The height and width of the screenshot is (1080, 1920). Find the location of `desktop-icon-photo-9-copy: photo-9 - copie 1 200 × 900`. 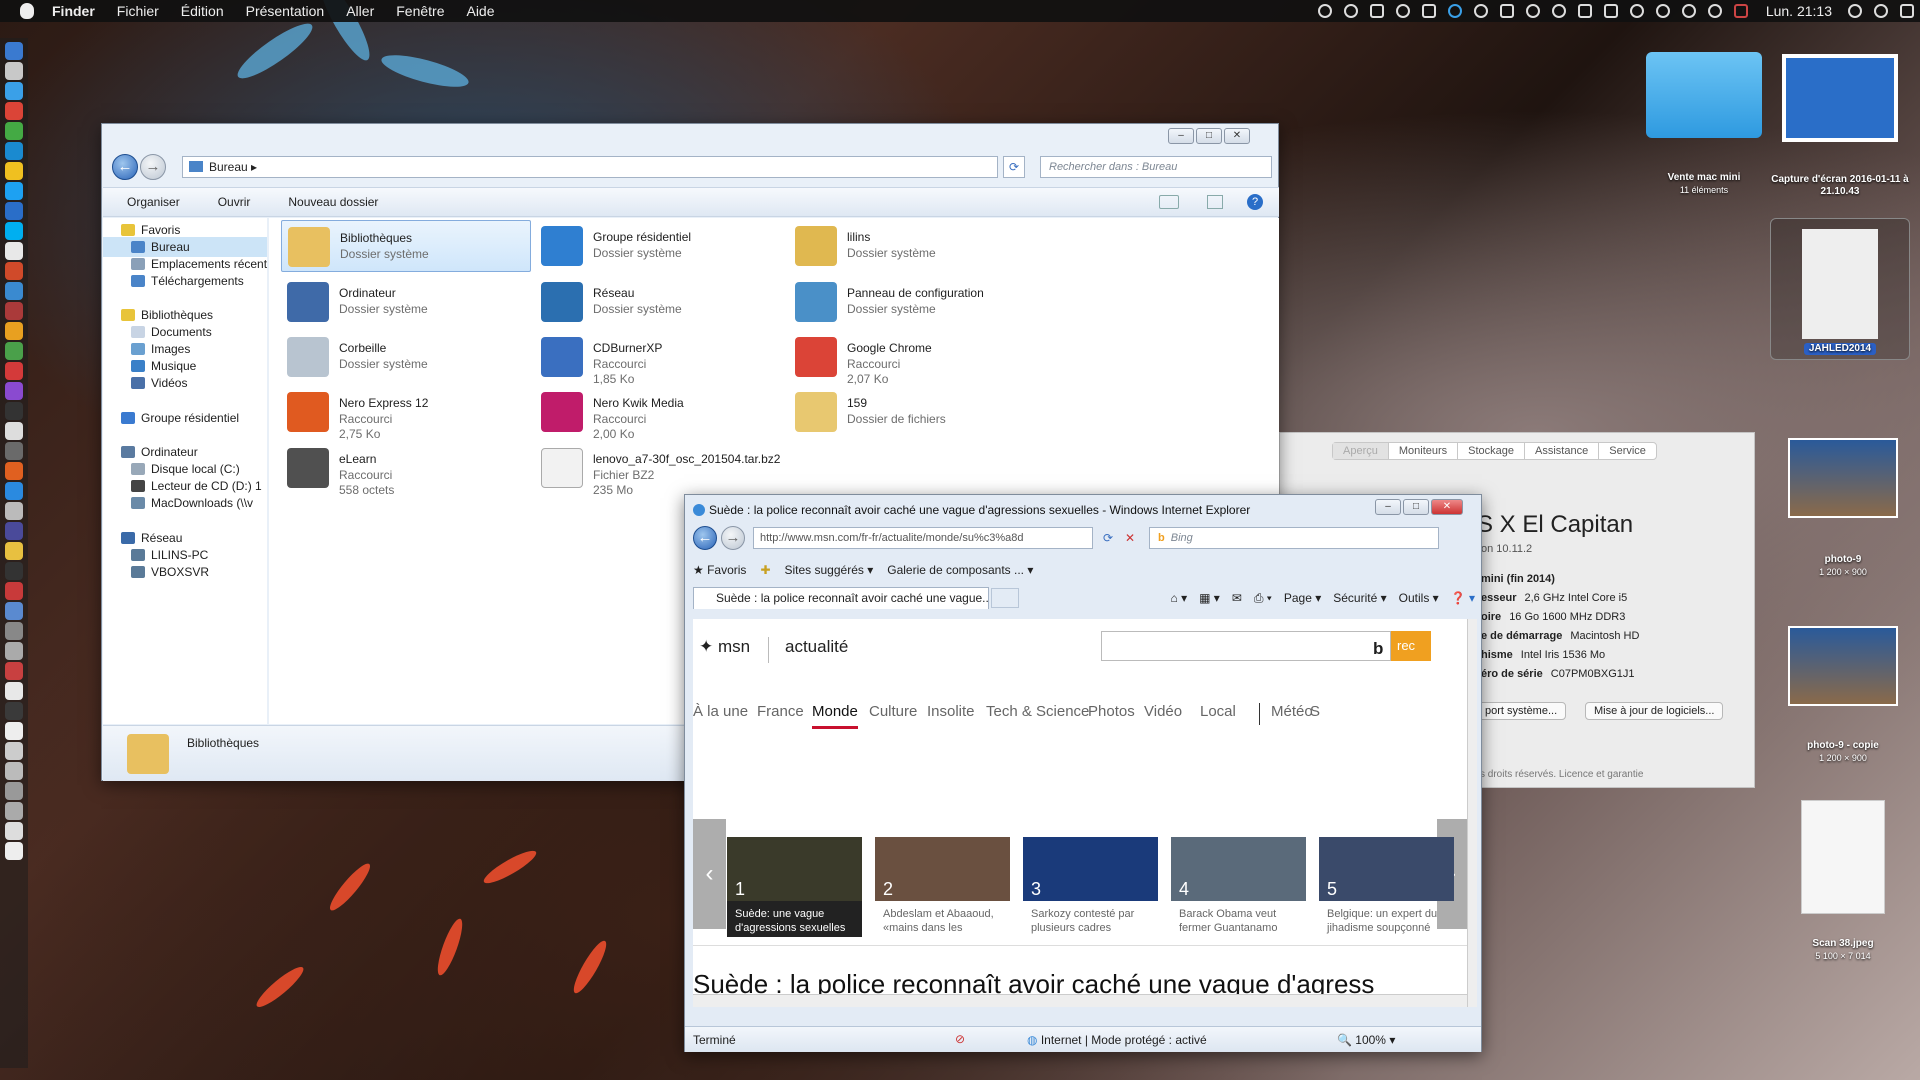

desktop-icon-photo-9-copy: photo-9 - copie 1 200 × 900 is located at coordinates (1843, 695).